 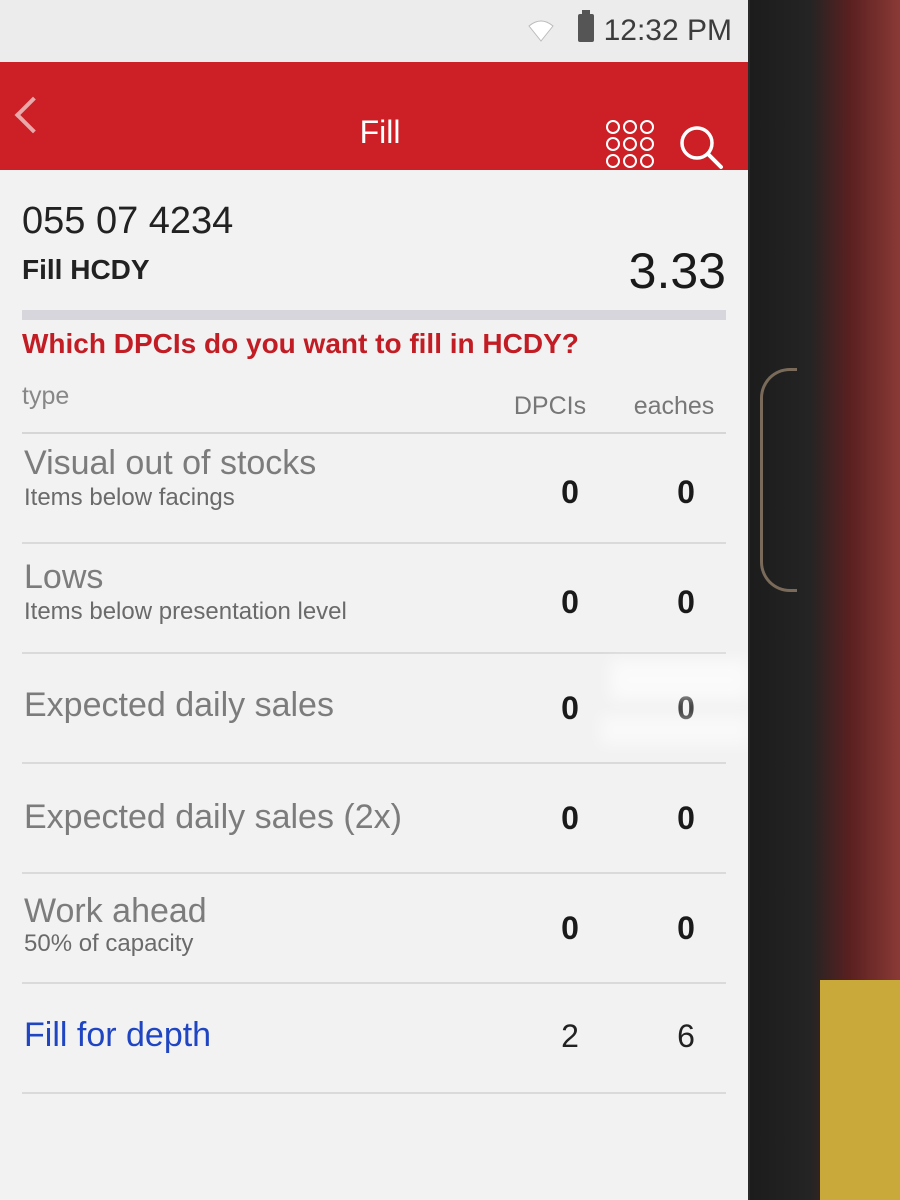 I want to click on column-header-dpcis: DPCIs, so click(x=550, y=406).